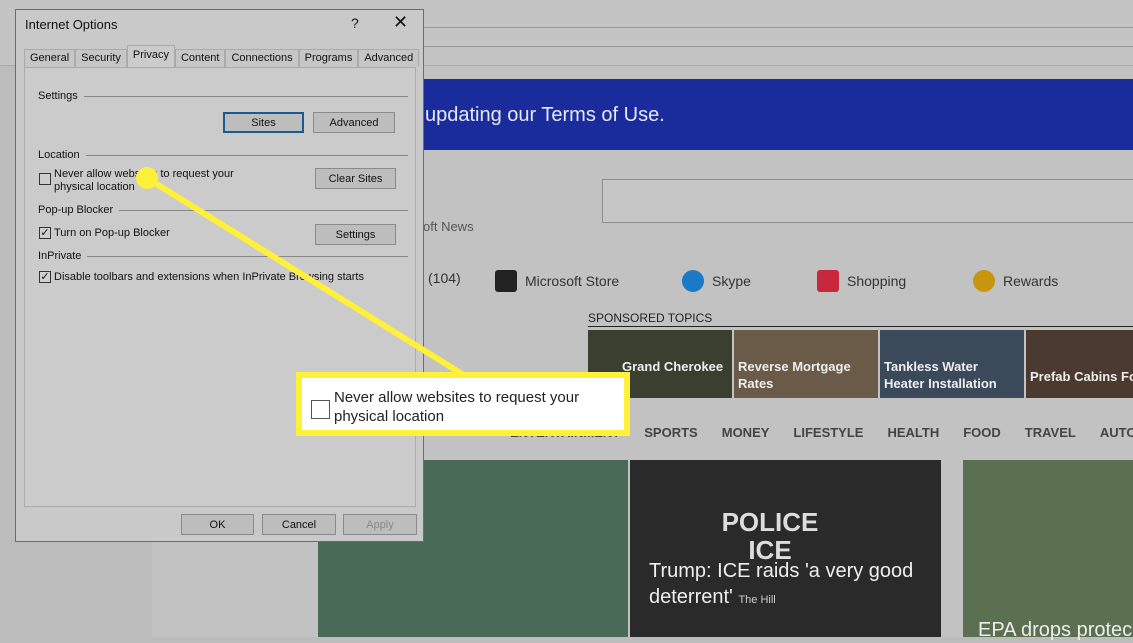 The width and height of the screenshot is (1133, 643). I want to click on callout-pointer, so click(300, 272).